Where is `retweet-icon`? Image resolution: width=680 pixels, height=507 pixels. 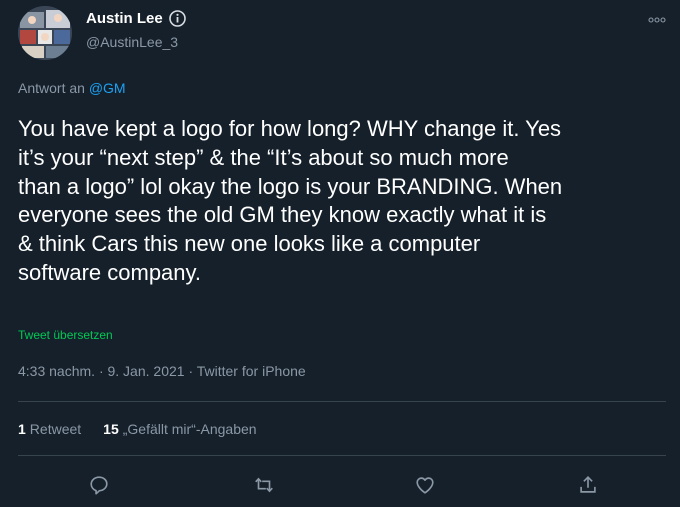
retweet-icon is located at coordinates (264, 485).